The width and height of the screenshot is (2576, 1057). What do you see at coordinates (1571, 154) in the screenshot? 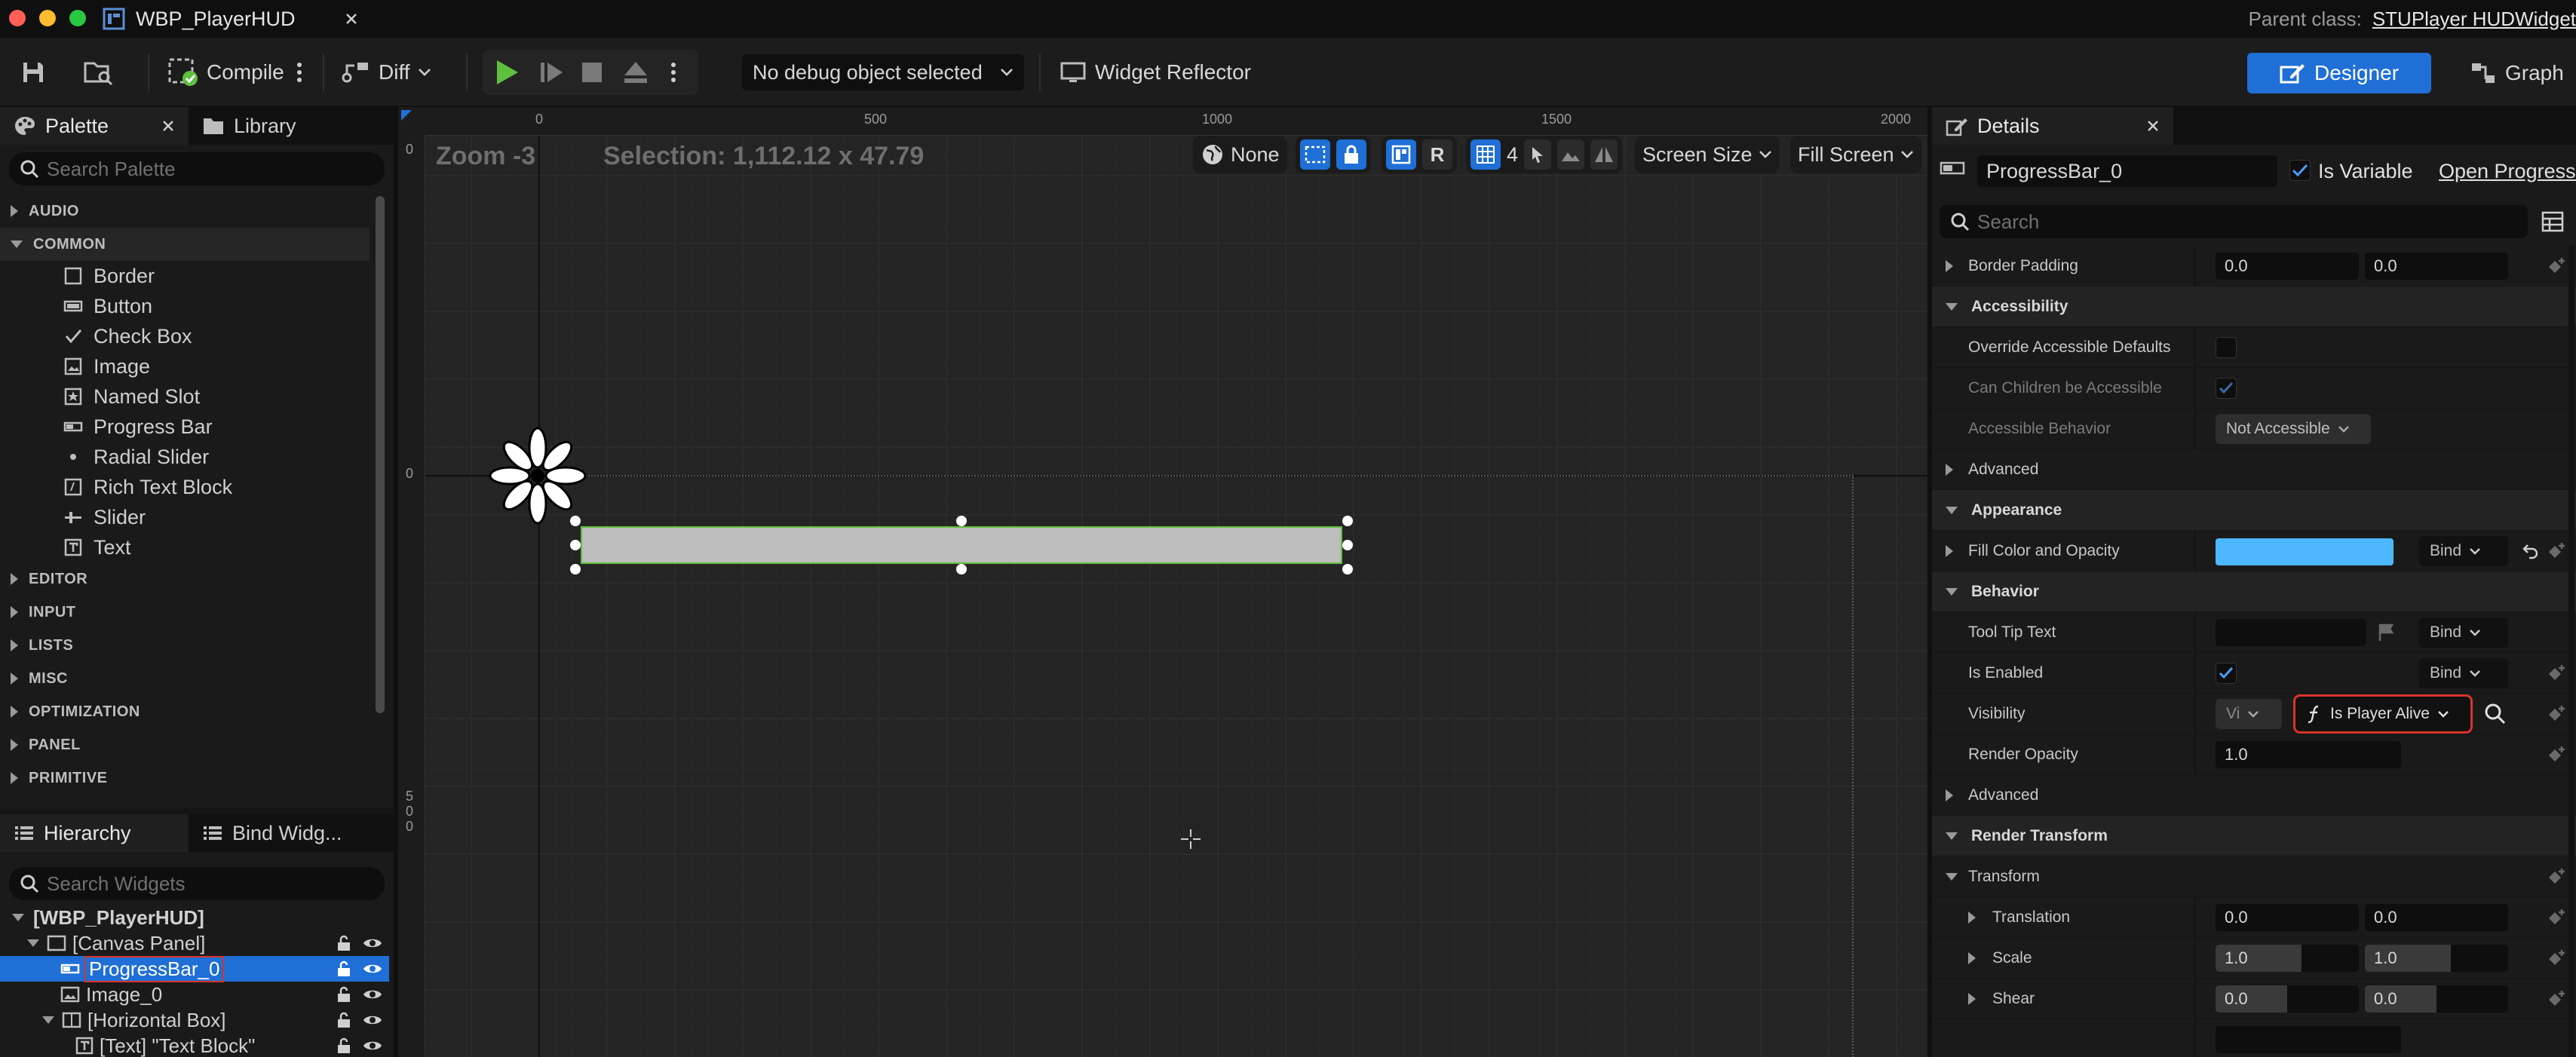
I see `landscape-image-icon` at bounding box center [1571, 154].